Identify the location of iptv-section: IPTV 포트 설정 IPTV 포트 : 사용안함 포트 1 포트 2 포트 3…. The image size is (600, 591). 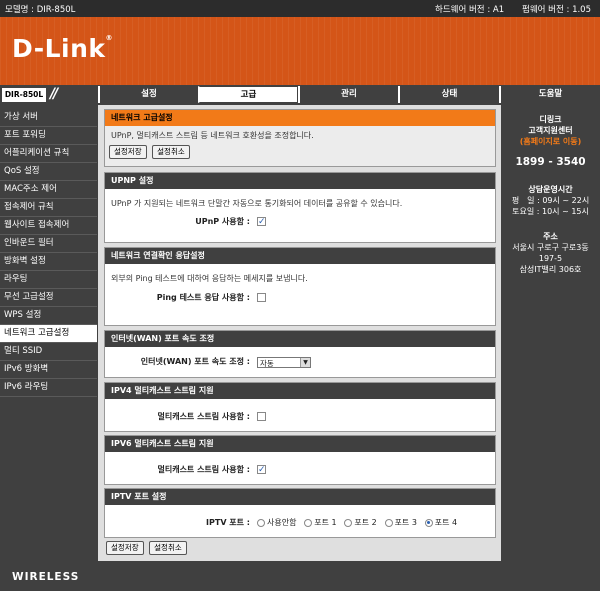
(300, 513).